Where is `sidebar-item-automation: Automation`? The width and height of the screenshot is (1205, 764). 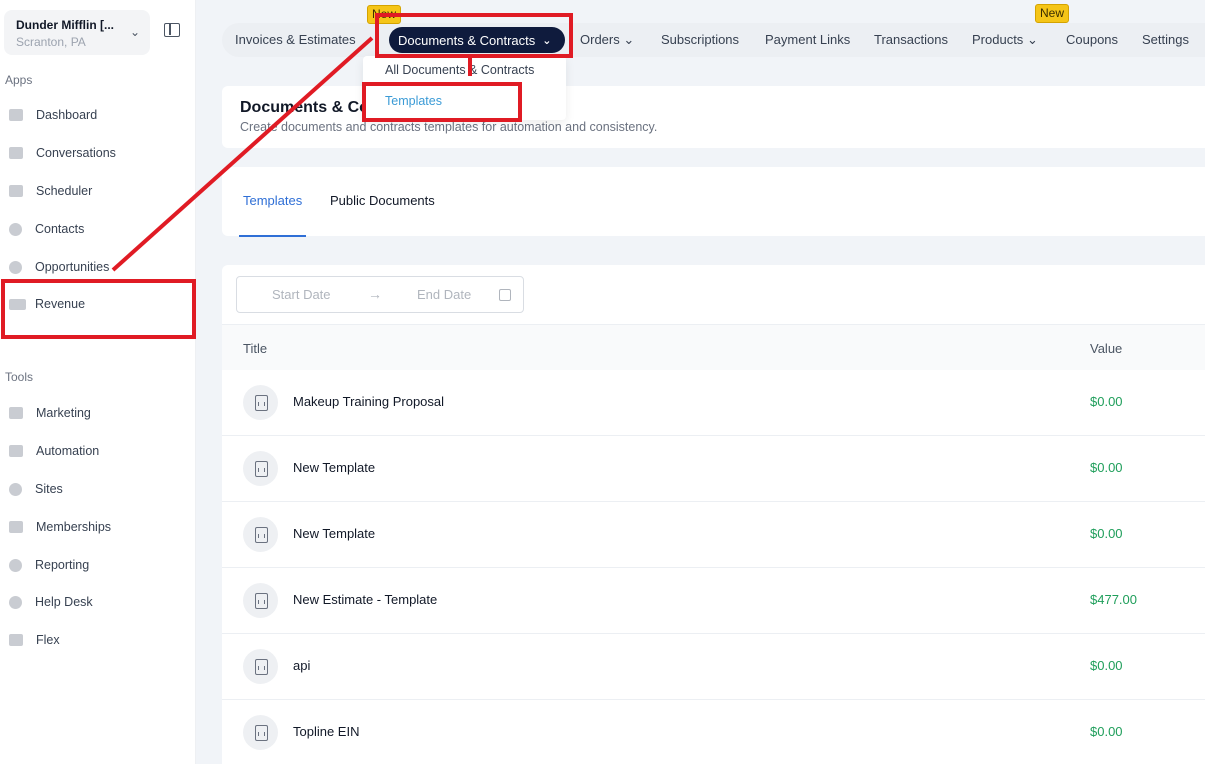 sidebar-item-automation: Automation is located at coordinates (98, 451).